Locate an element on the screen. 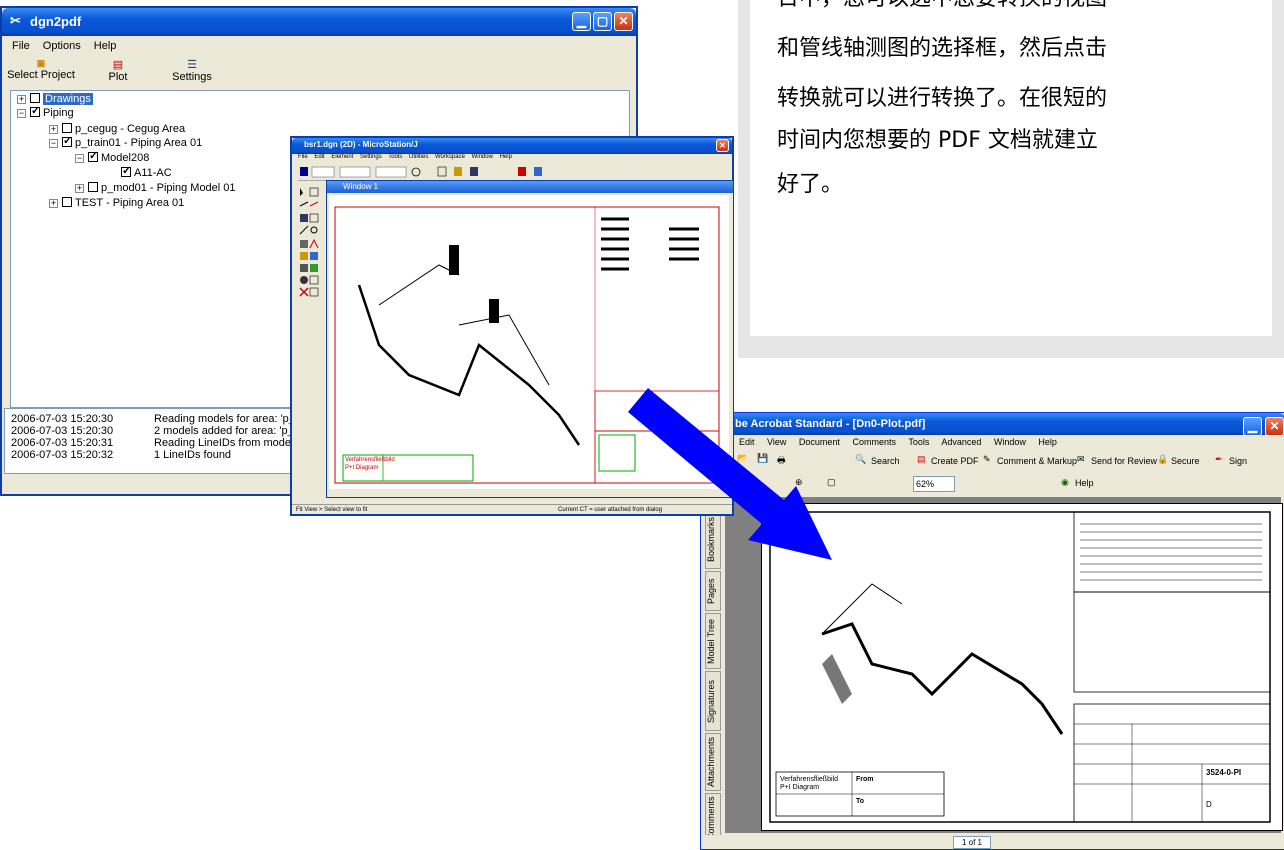  menu-options: Options is located at coordinates (62, 46).